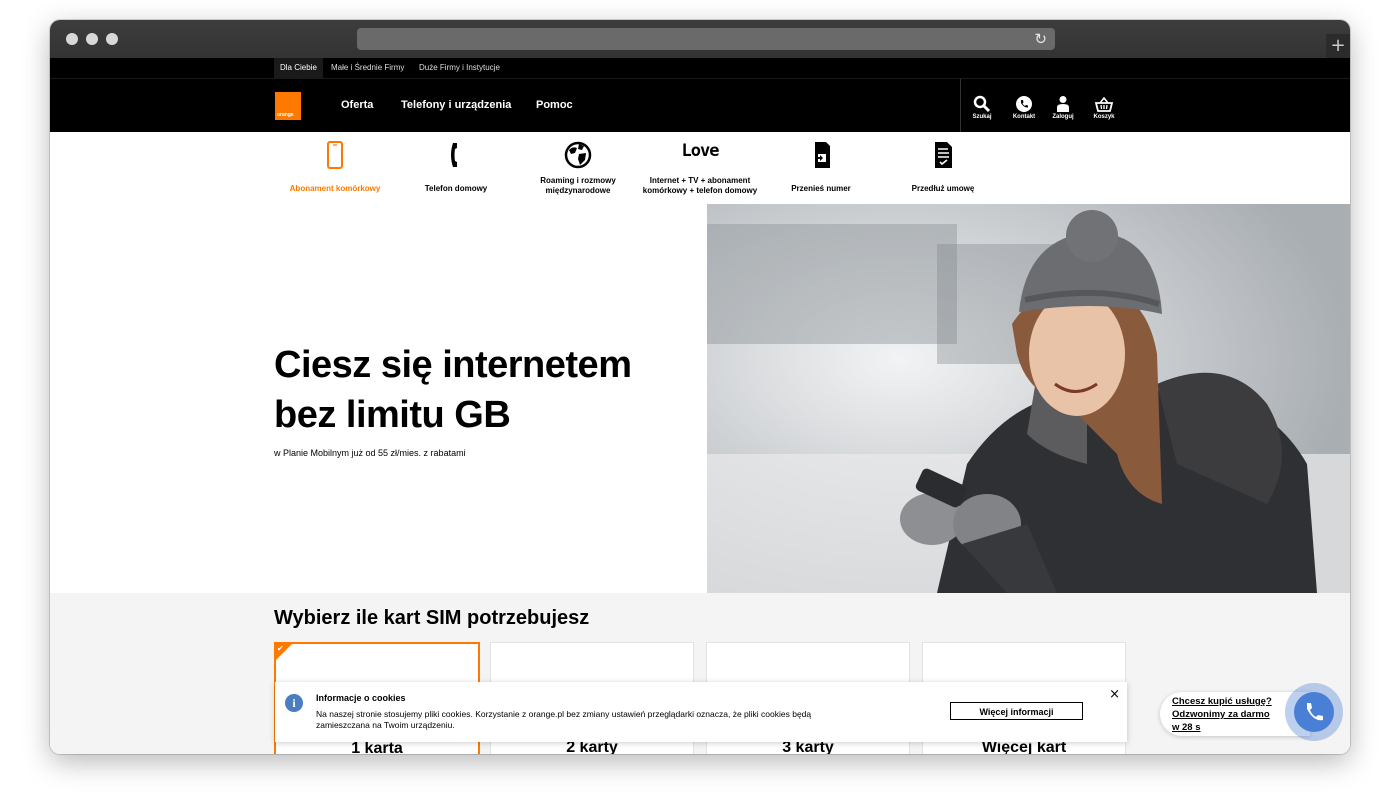 The image size is (1400, 794). I want to click on globe-icon, so click(578, 155).